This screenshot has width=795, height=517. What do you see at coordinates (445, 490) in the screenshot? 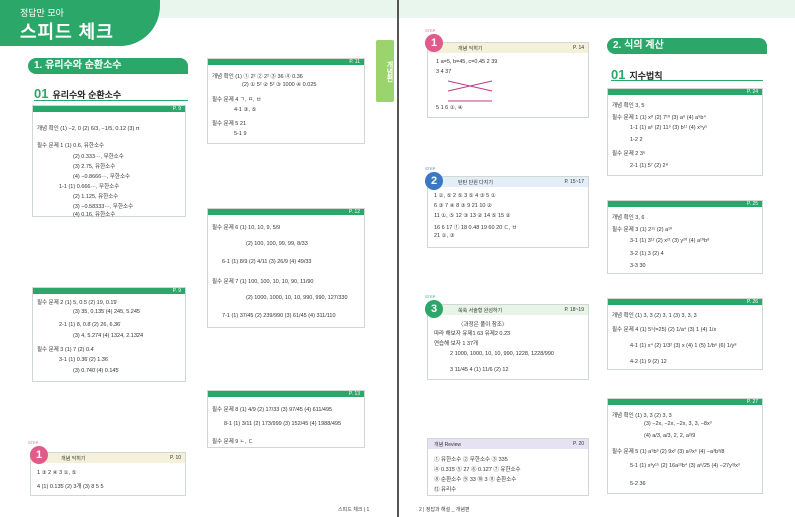
I see `review-row: ⑫ 유리수` at bounding box center [445, 490].